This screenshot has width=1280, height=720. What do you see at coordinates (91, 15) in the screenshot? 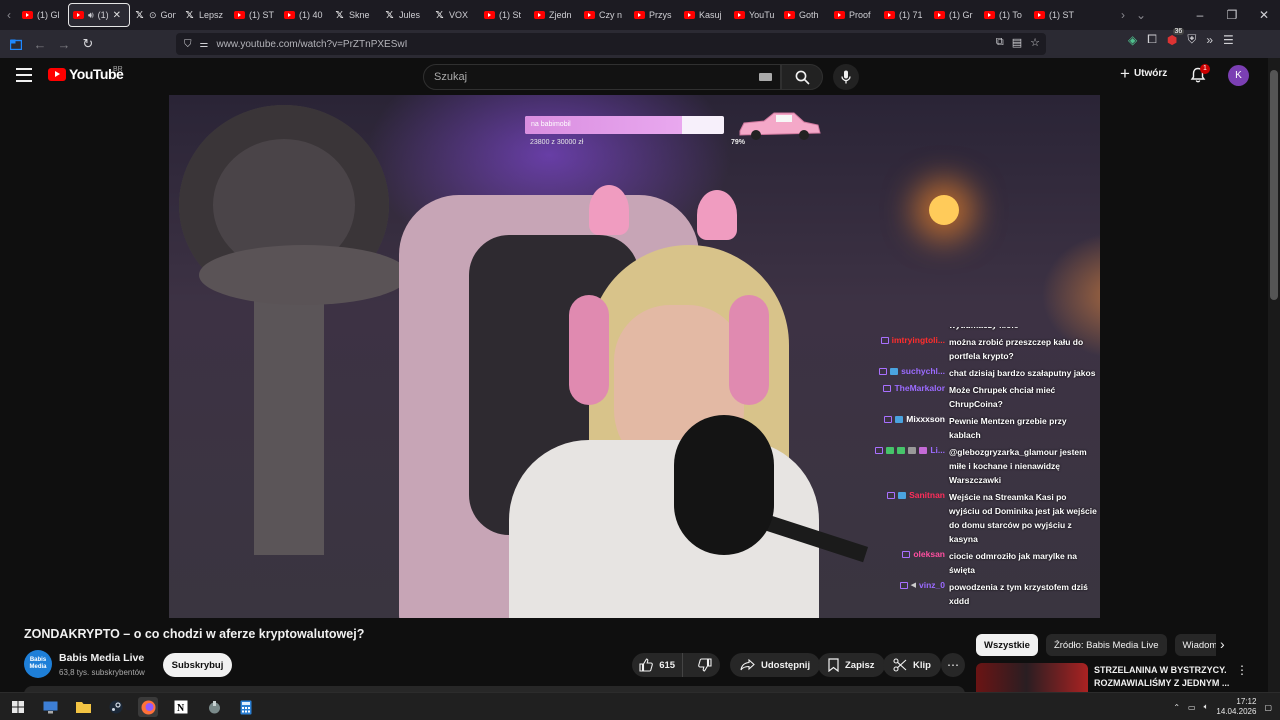
I see `speaker-icon: 🔊︎` at bounding box center [91, 15].